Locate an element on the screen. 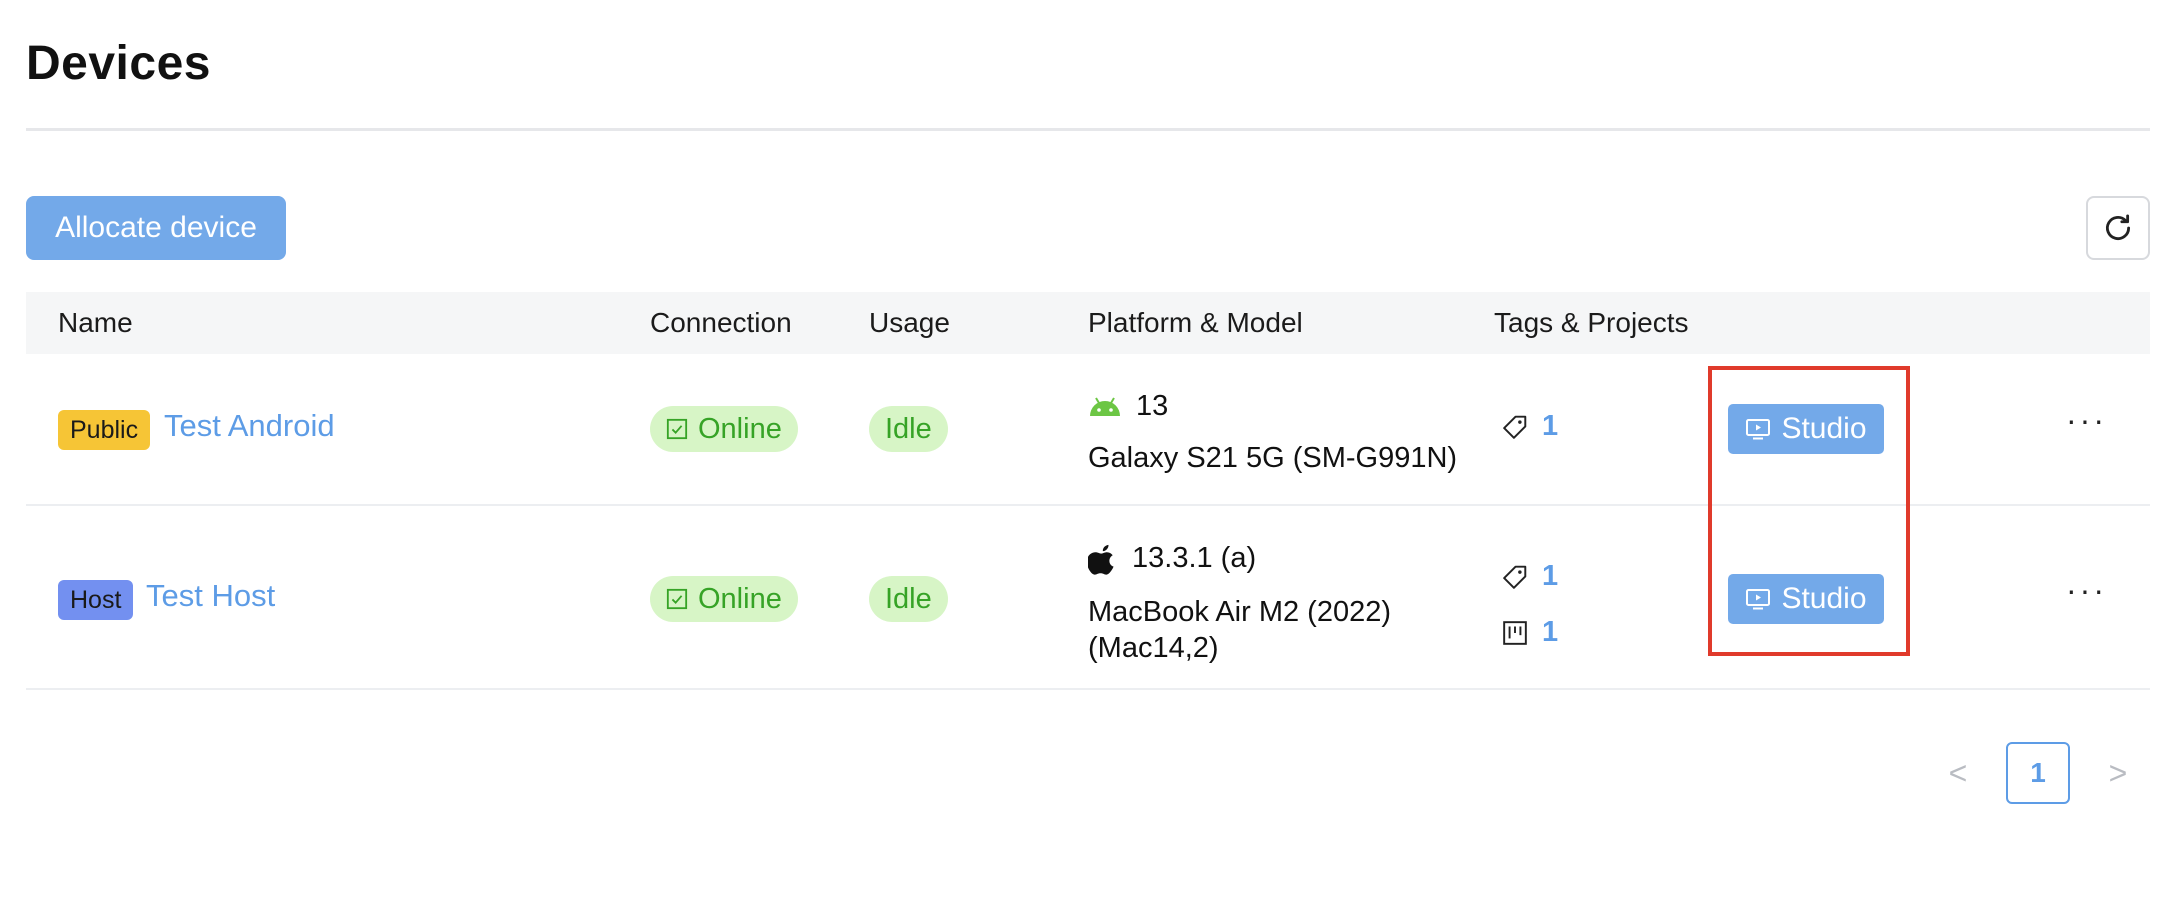  os-version: 13 is located at coordinates (1152, 406).